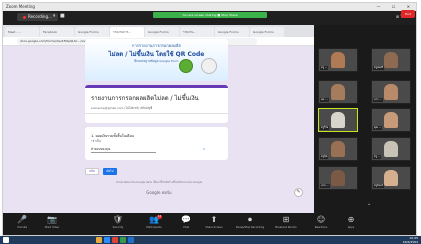 Image resolution: width=421 pixels, height=244 pixels. What do you see at coordinates (6, 240) in the screenshot?
I see `start-icon` at bounding box center [6, 240].